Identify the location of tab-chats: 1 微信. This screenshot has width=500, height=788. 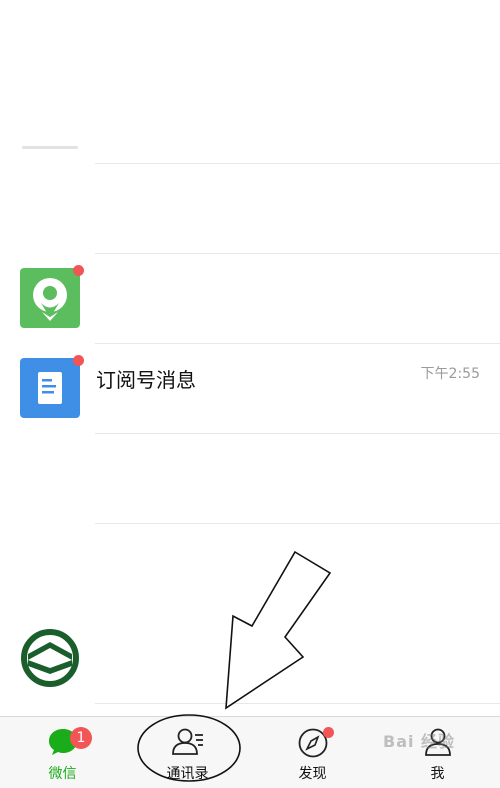
(62, 752).